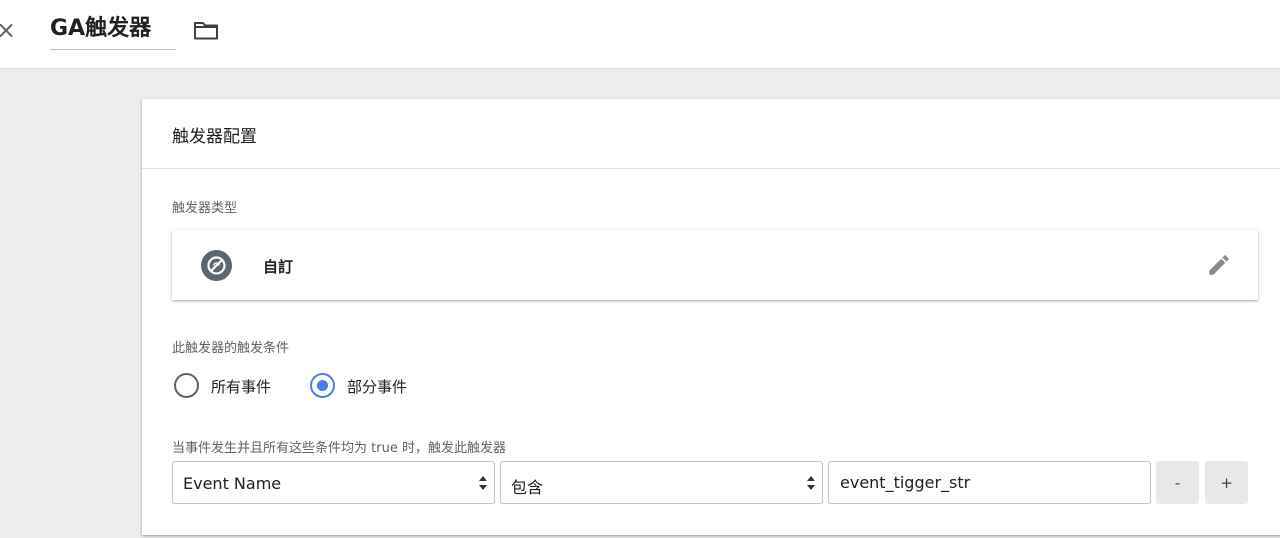 Image resolution: width=1280 pixels, height=538 pixels. I want to click on trigger-type-card: 自訂, so click(715, 265).